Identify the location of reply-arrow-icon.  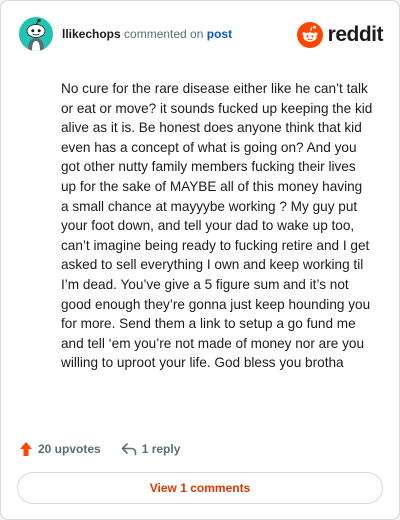
(129, 449).